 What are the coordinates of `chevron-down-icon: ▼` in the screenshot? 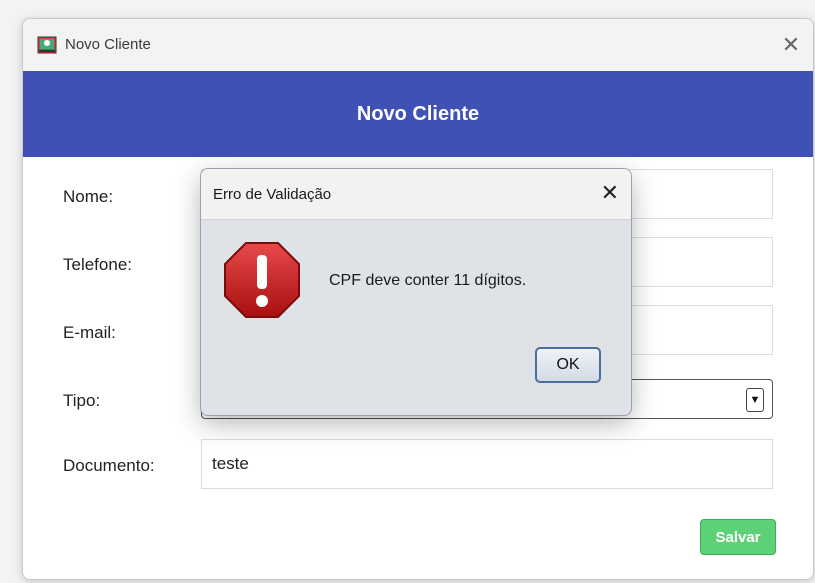 It's located at (755, 400).